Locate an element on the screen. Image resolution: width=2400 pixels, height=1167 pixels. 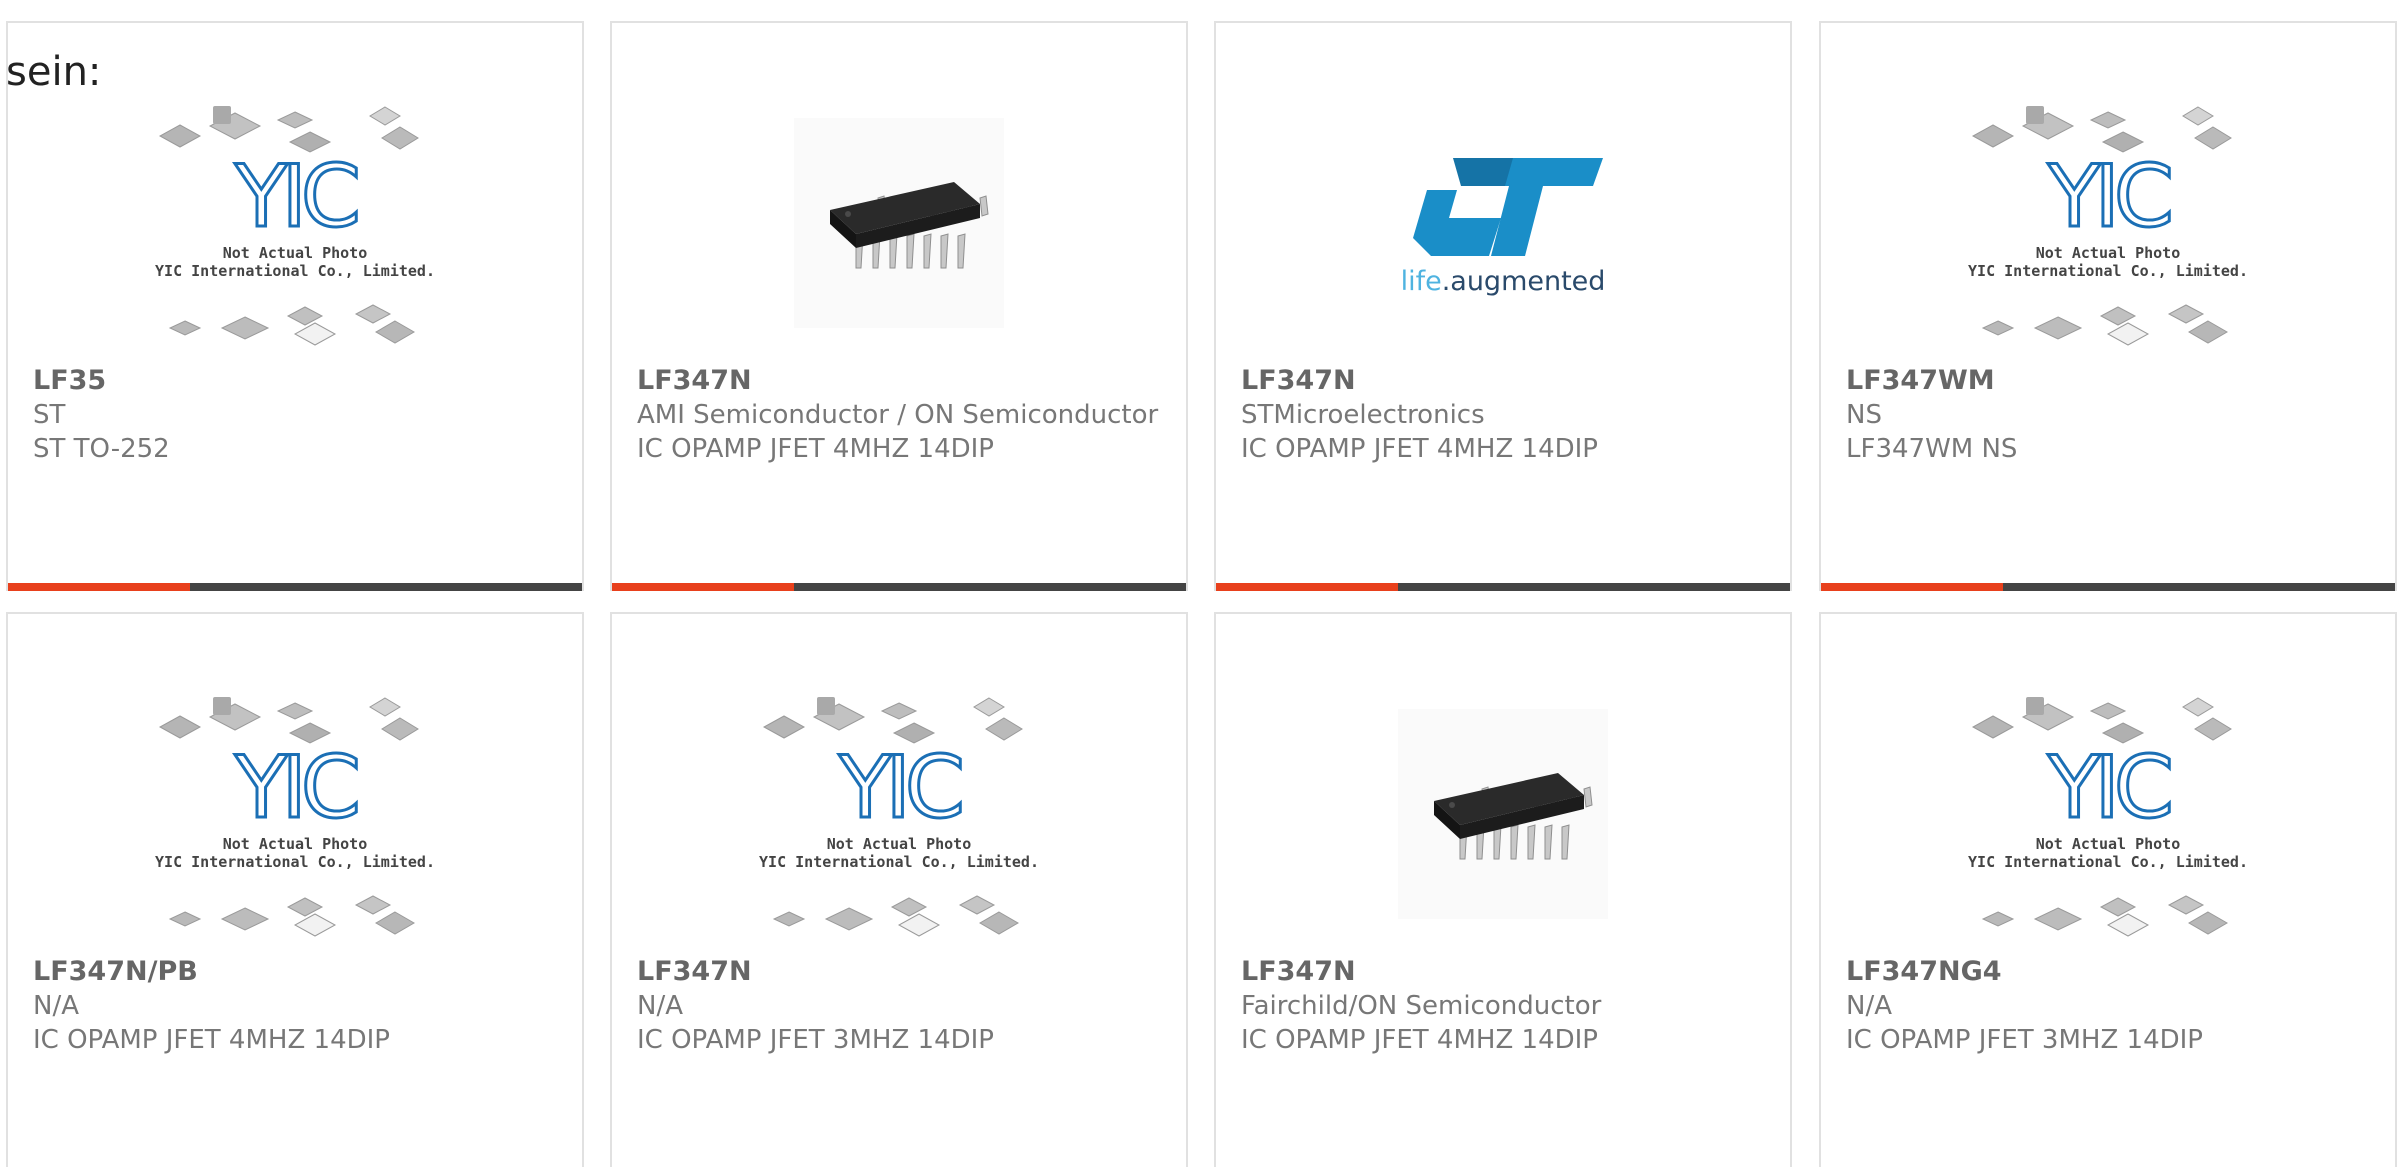
st-logo-image: life.augmentedST is located at coordinates (1503, 227).